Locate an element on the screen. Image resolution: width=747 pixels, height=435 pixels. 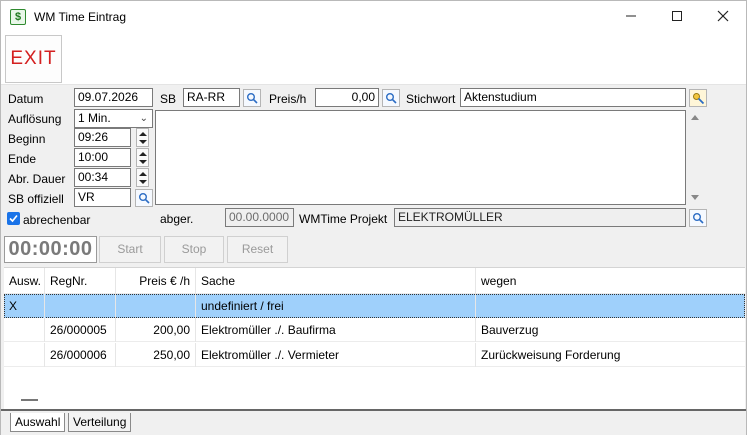
datum-field: 09.07.2026 is located at coordinates (113, 97).